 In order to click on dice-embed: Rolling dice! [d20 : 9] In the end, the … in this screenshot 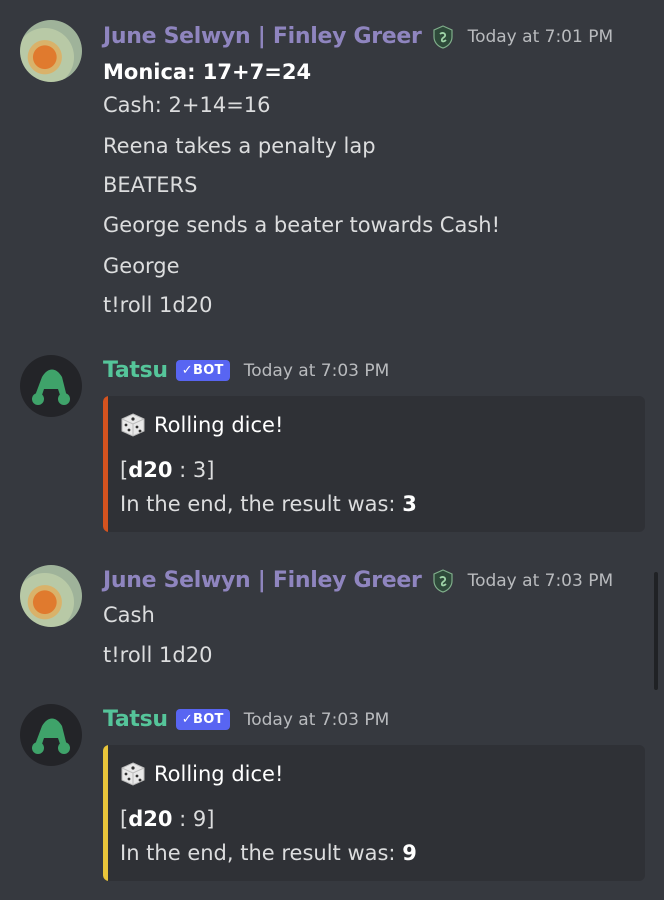, I will do `click(374, 813)`.